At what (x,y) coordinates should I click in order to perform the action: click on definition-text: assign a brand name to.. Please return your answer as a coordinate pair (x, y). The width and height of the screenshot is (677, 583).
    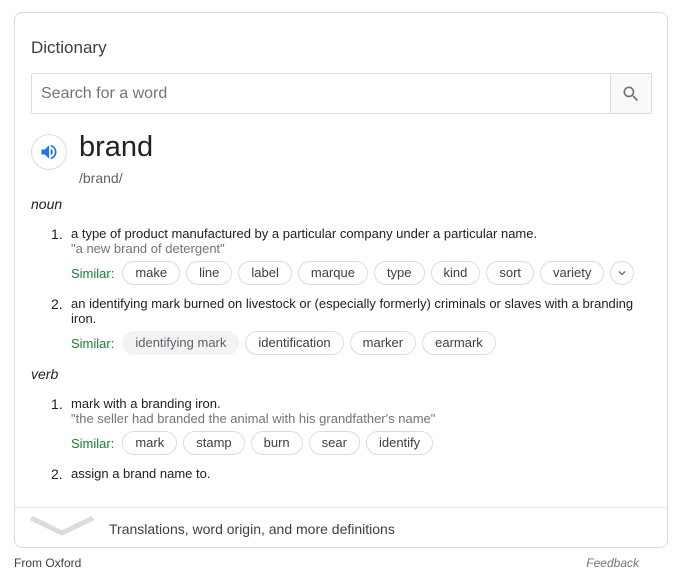
    Looking at the image, I should click on (141, 473).